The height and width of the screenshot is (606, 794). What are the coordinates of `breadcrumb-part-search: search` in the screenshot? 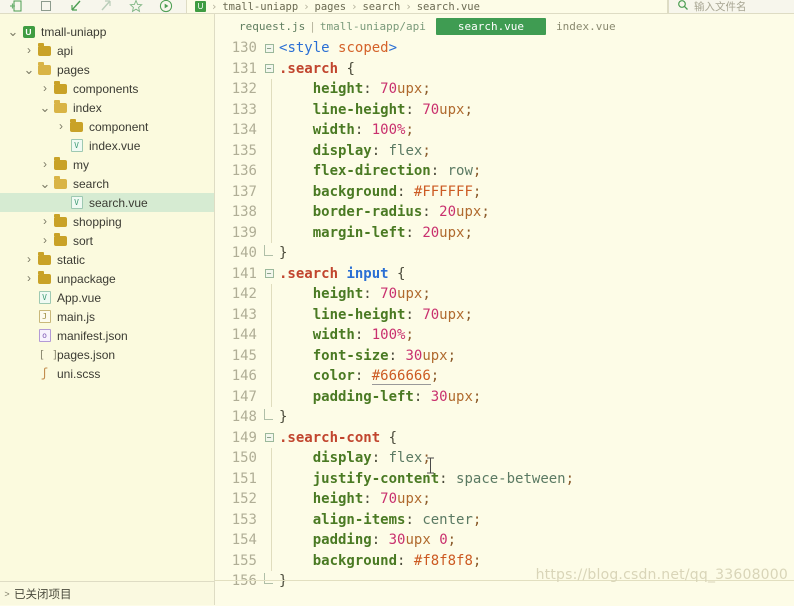 It's located at (381, 7).